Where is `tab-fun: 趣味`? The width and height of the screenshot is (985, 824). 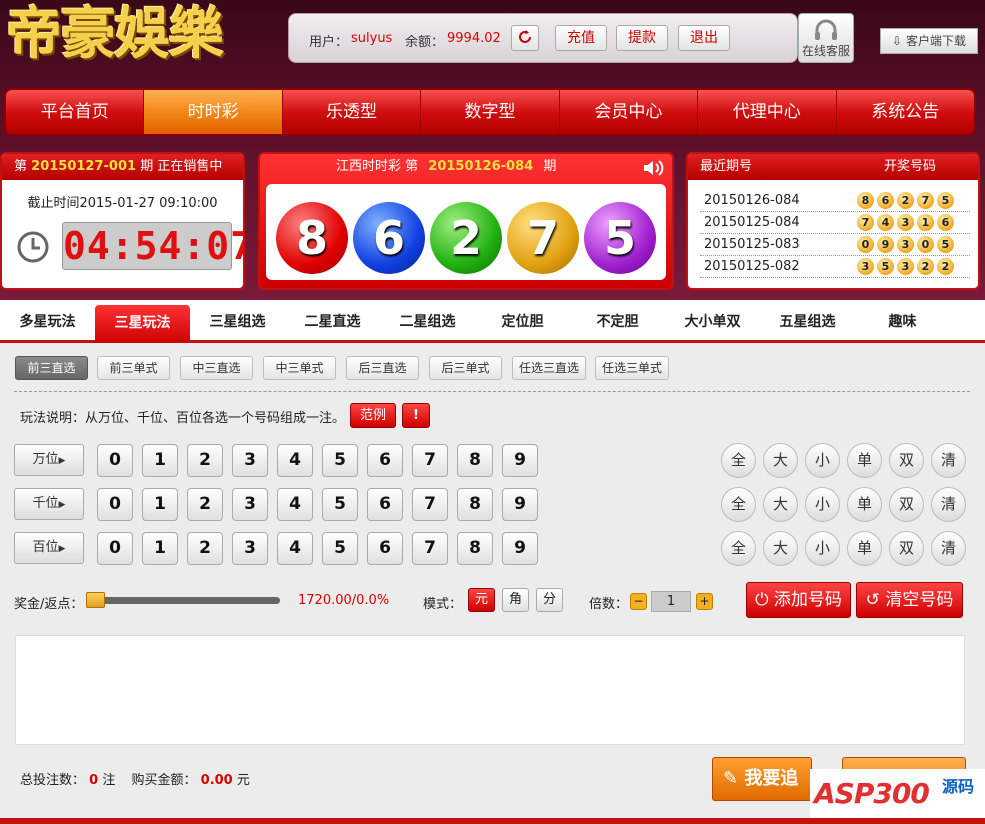
tab-fun: 趣味 is located at coordinates (902, 321).